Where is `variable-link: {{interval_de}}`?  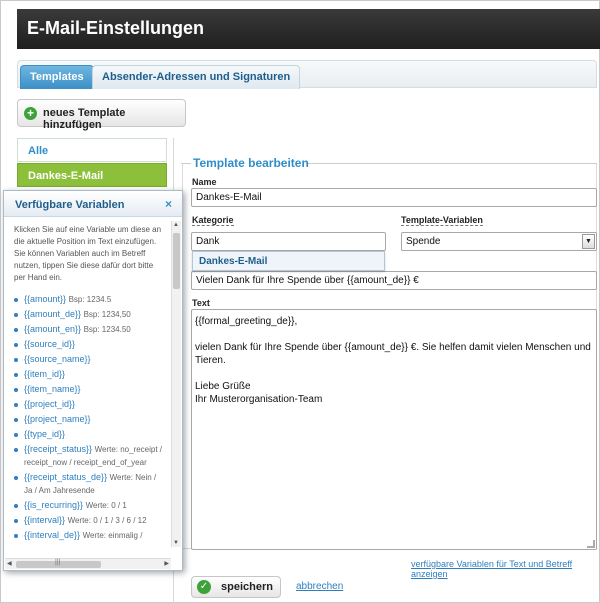 variable-link: {{interval_de}} is located at coordinates (52, 535).